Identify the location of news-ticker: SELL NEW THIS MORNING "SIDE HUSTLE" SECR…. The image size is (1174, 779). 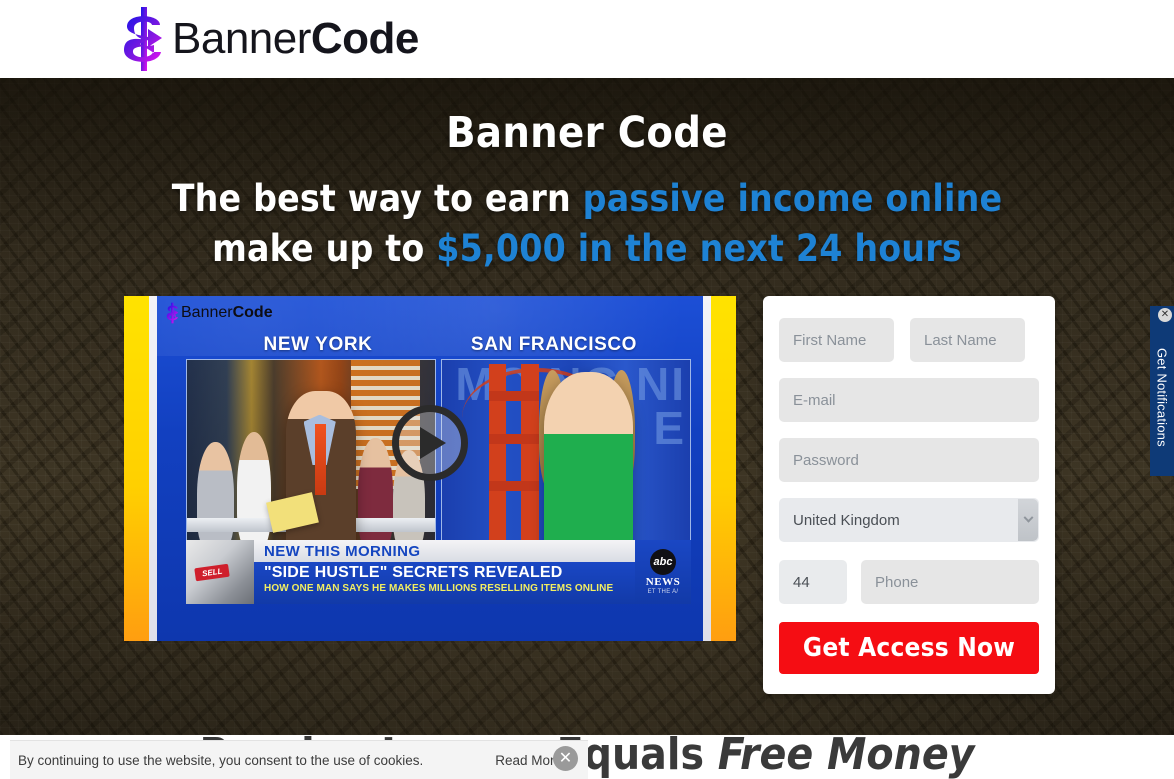
(438, 572).